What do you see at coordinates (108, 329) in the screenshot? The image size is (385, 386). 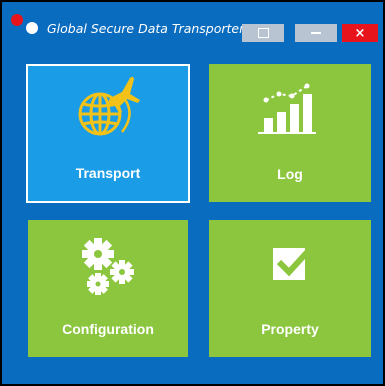 I see `tile-configuration-label: Configuration` at bounding box center [108, 329].